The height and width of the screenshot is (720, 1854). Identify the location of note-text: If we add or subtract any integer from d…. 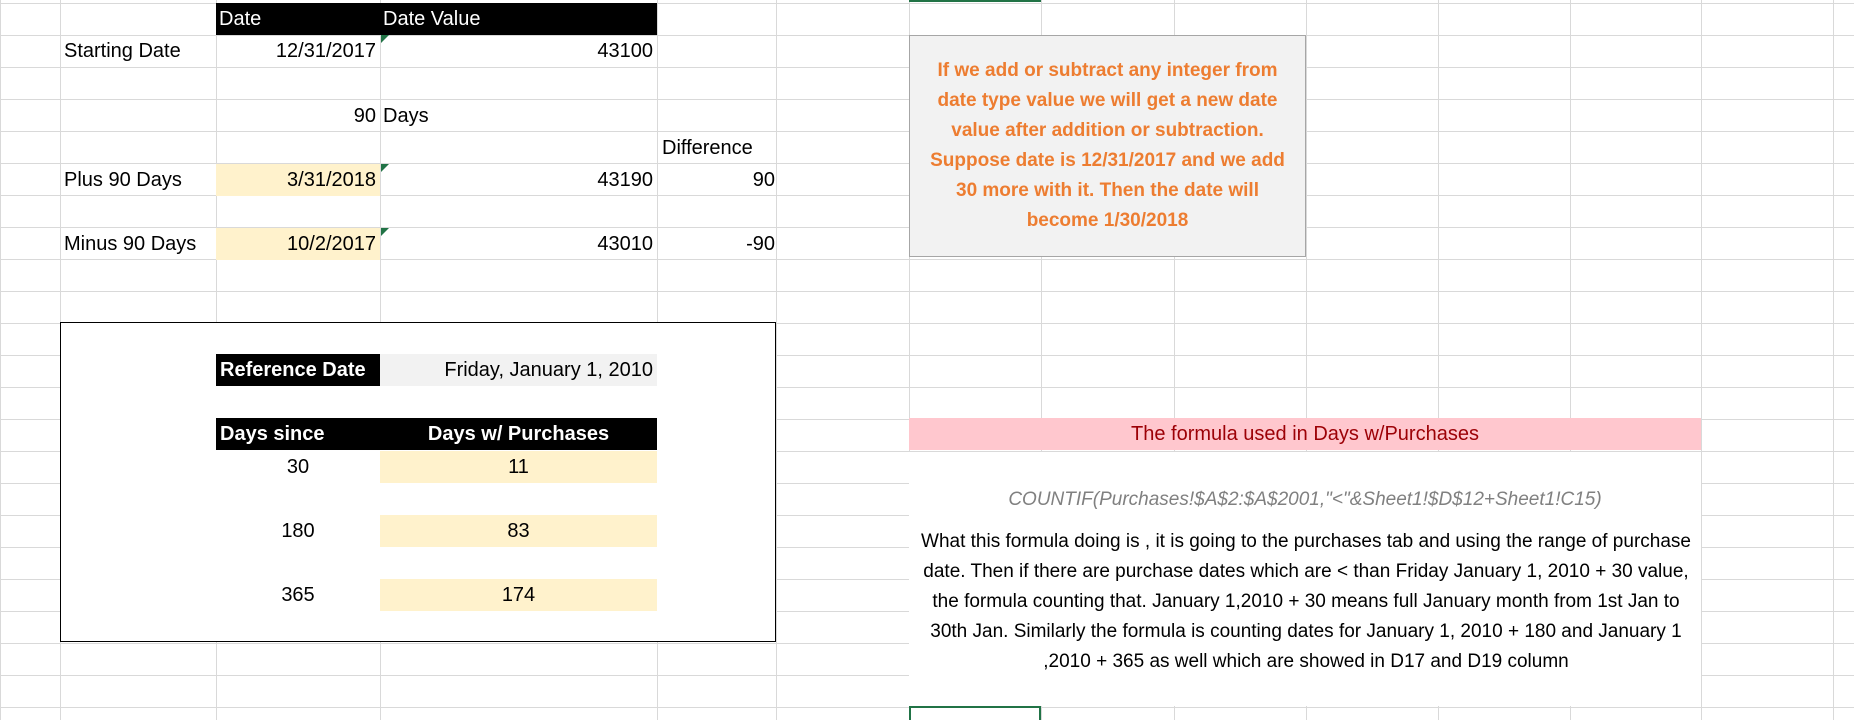
(1107, 145).